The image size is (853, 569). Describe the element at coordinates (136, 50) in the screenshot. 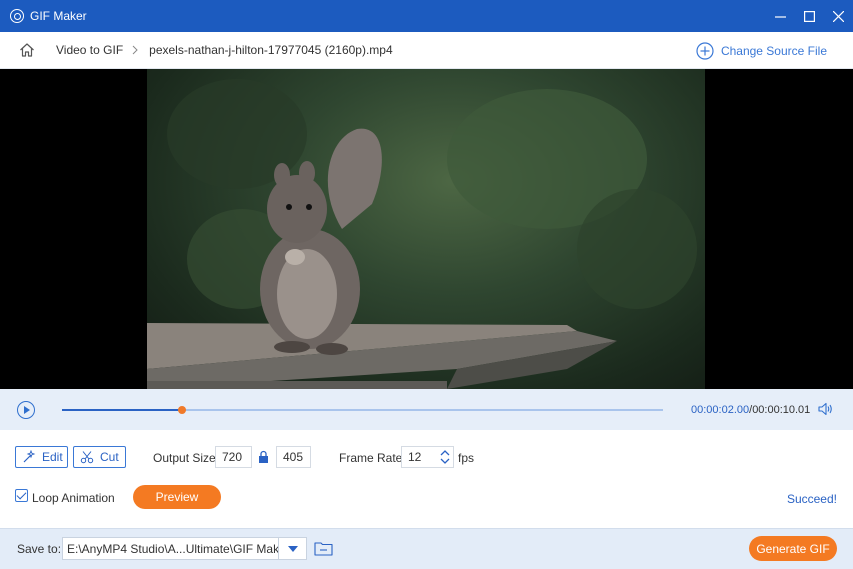

I see `chevron-right-icon` at that location.